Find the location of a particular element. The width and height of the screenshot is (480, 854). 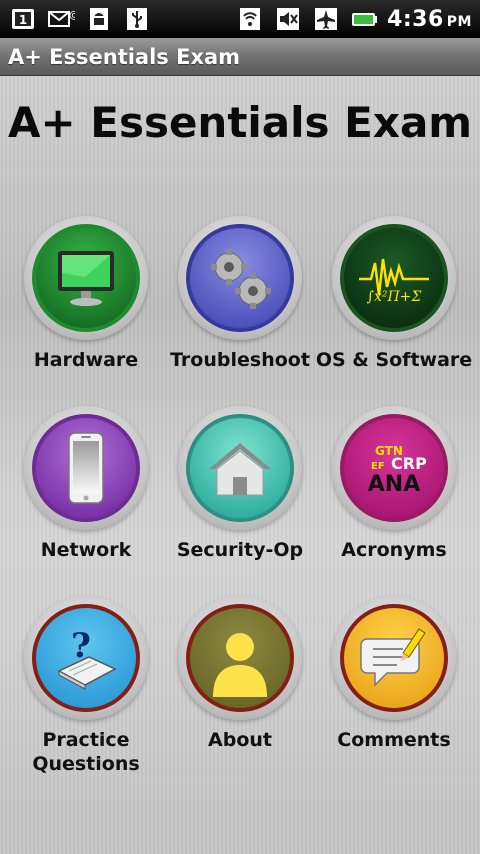

tile-acronyms: GTN EF CRP ANA Acronyms is located at coordinates (394, 484).